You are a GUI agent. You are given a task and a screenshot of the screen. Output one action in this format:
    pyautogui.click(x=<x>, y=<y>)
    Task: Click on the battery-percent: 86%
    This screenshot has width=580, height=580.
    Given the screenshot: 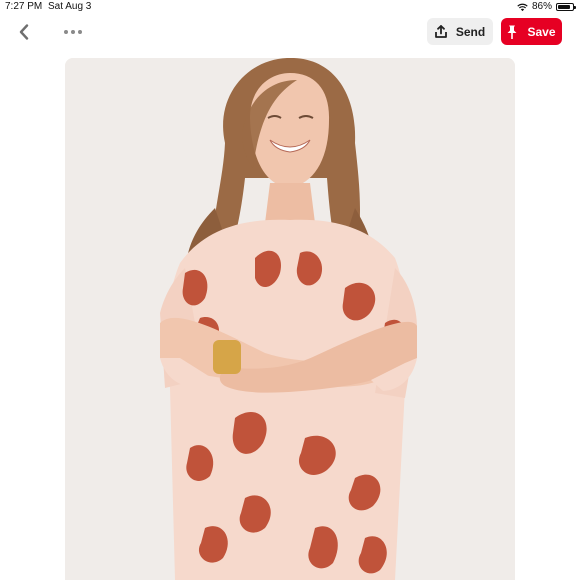 What is the action you would take?
    pyautogui.click(x=541, y=6)
    